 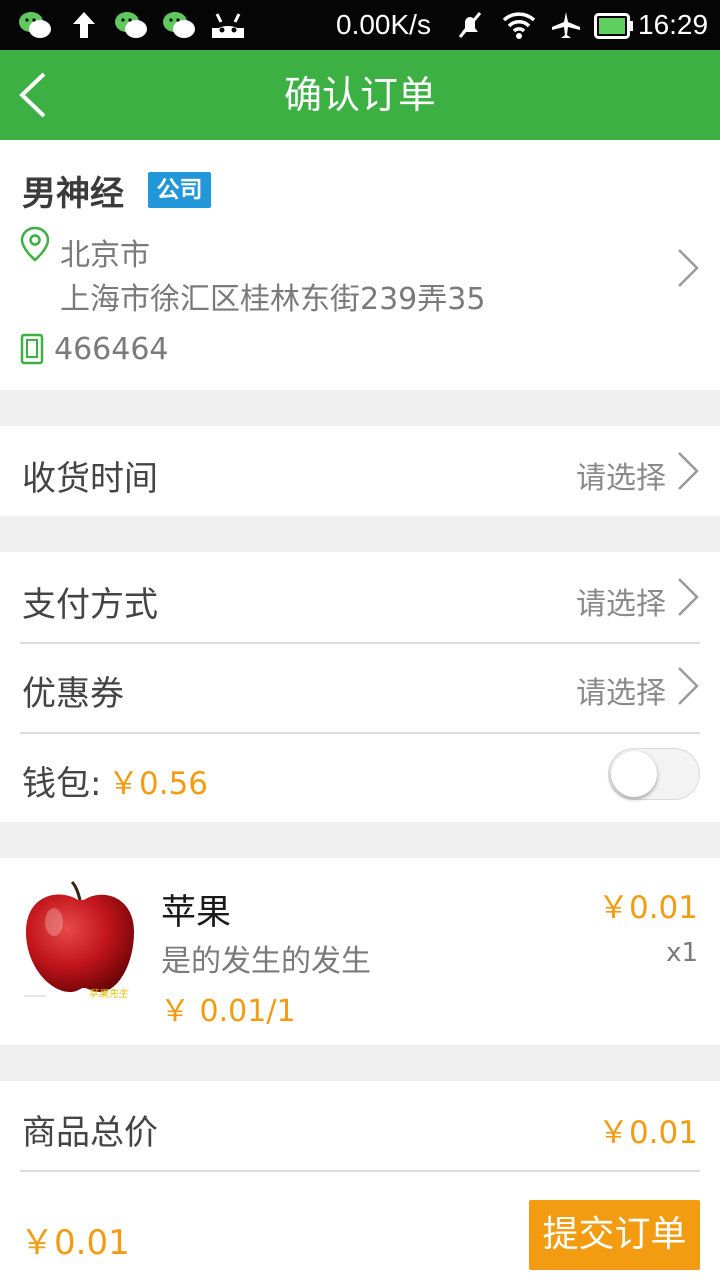 What do you see at coordinates (228, 1011) in the screenshot?
I see `product-unit-price: ￥ 0.01/1` at bounding box center [228, 1011].